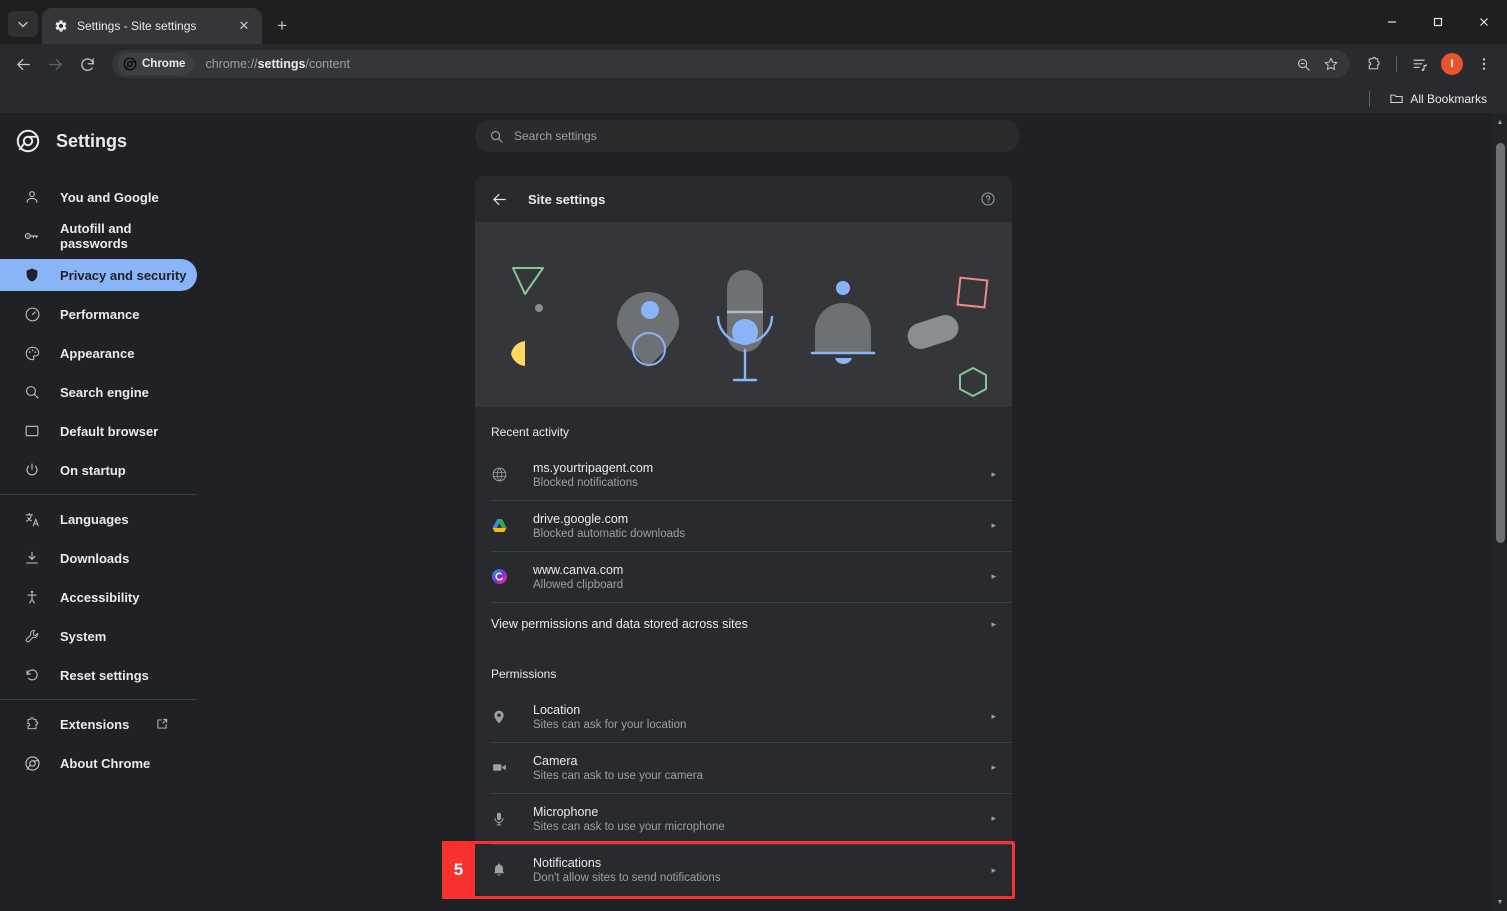  I want to click on reading-list-button, so click(1420, 64).